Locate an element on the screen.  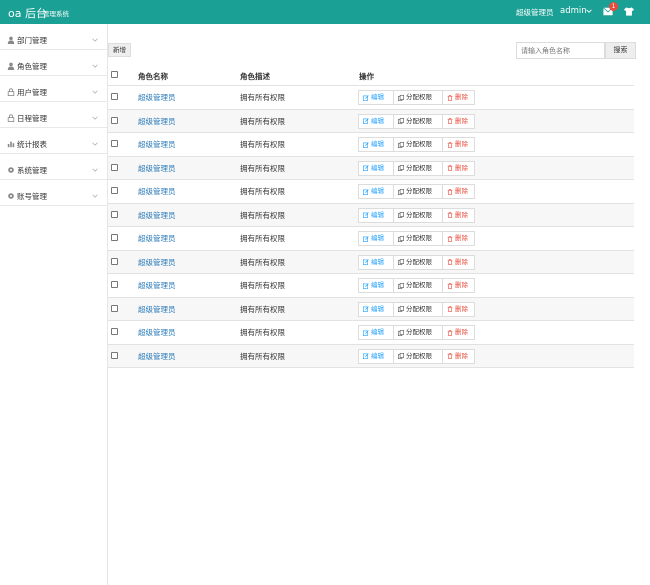
app-logo: oa 后台 is located at coordinates (27, 13).